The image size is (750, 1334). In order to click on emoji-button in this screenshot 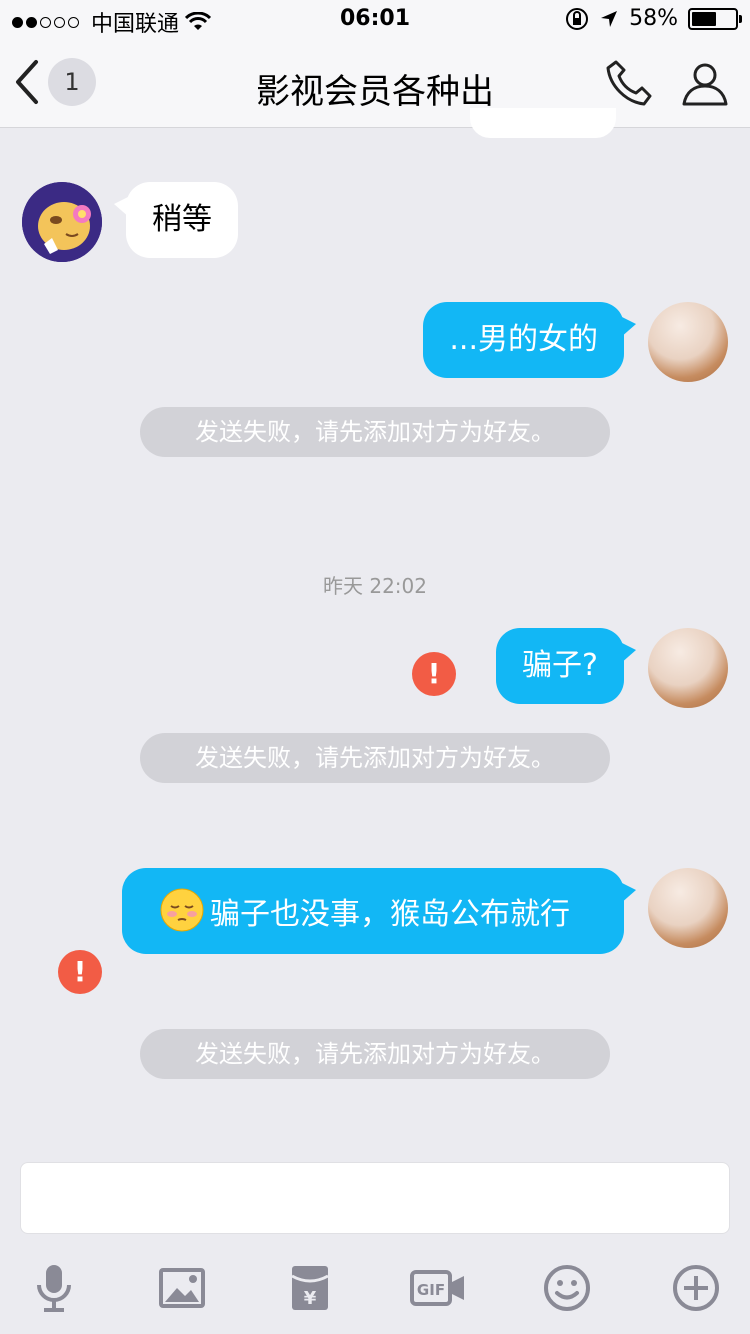, I will do `click(567, 1288)`.